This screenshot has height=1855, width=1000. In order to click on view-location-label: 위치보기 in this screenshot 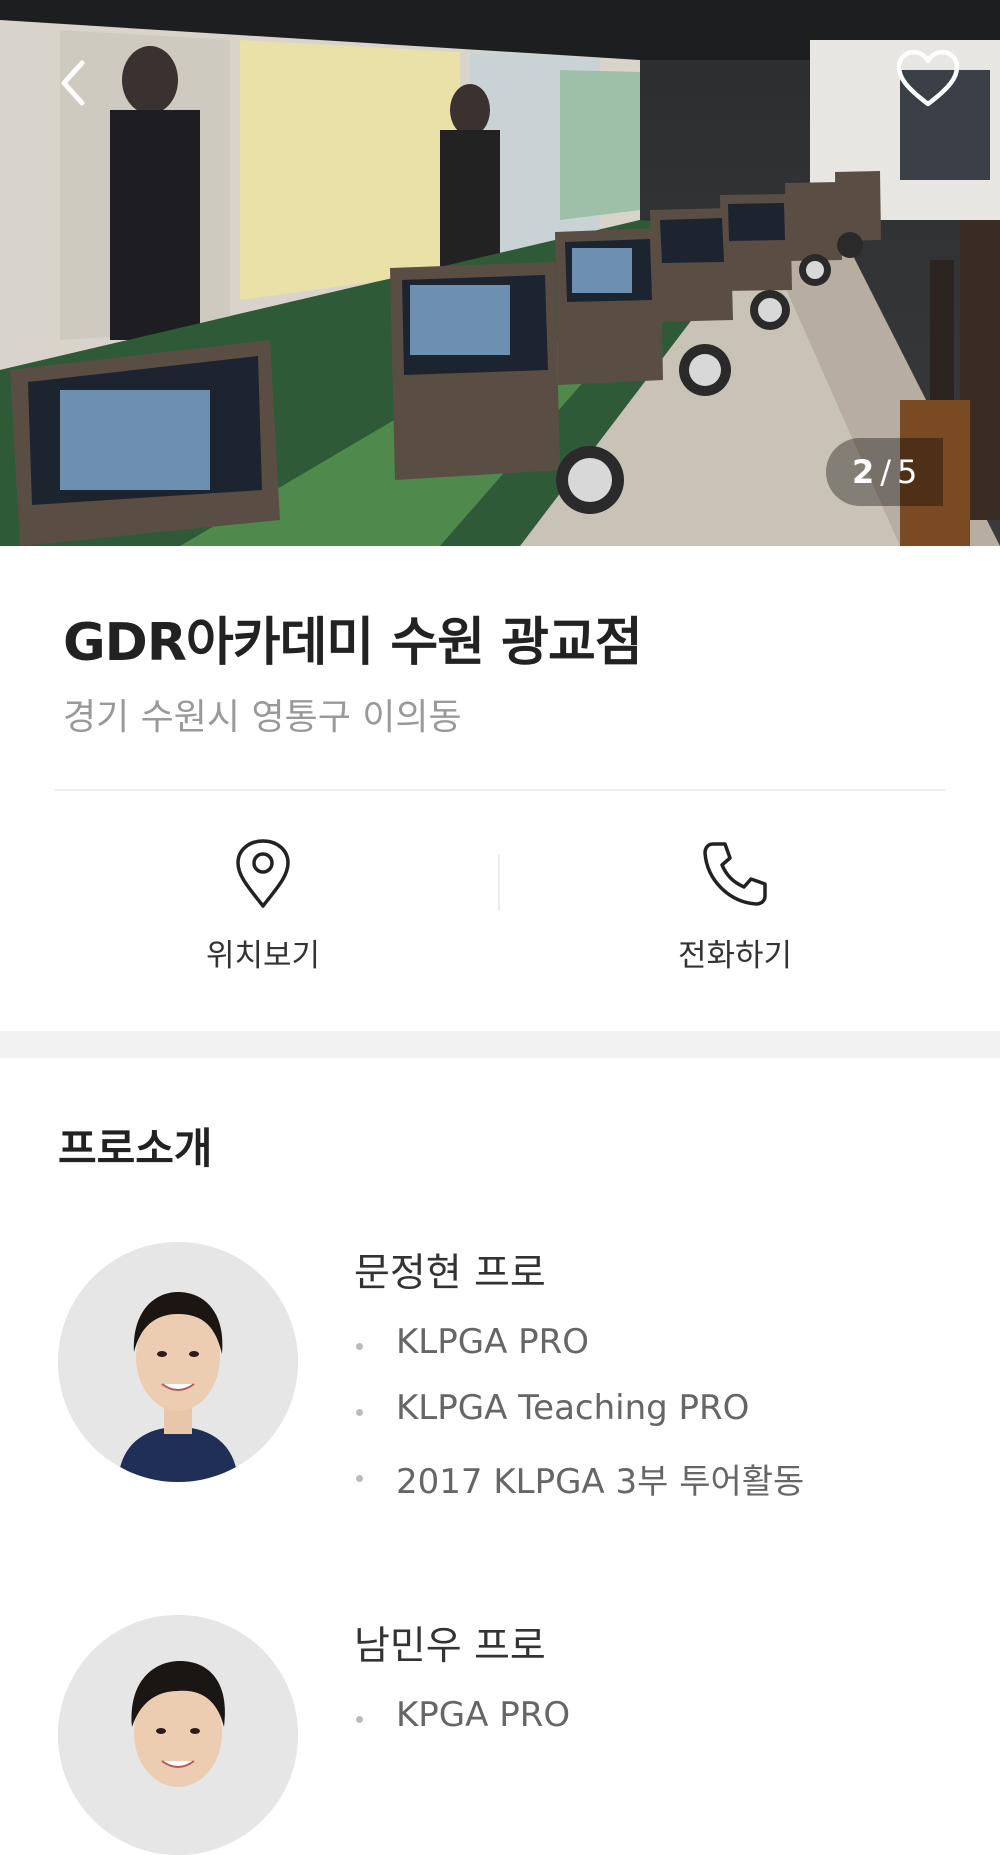, I will do `click(263, 956)`.